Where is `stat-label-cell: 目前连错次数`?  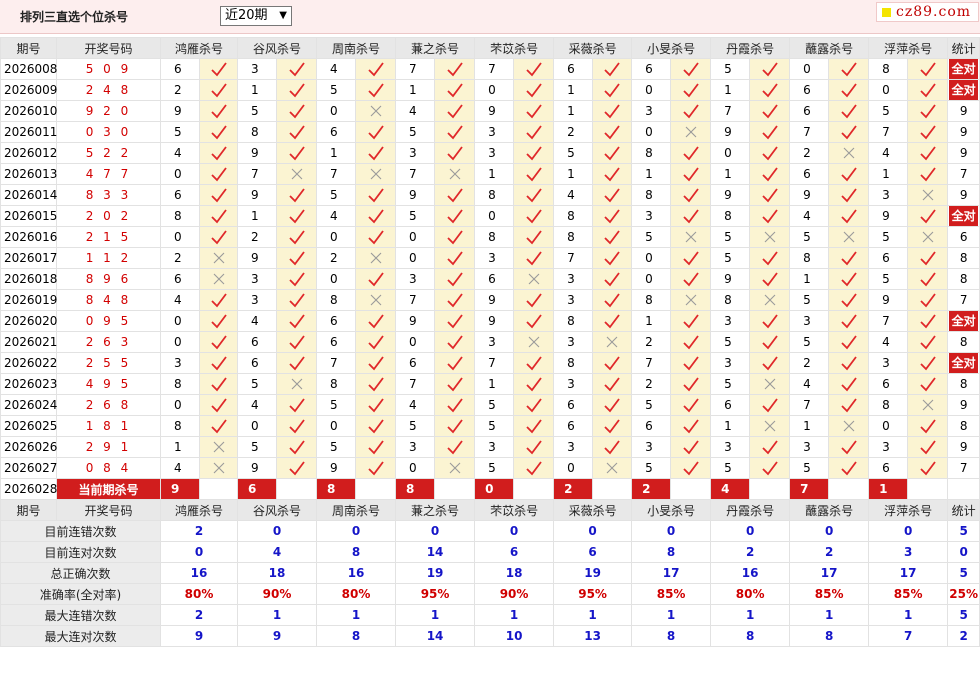 stat-label-cell: 目前连错次数 is located at coordinates (80, 531).